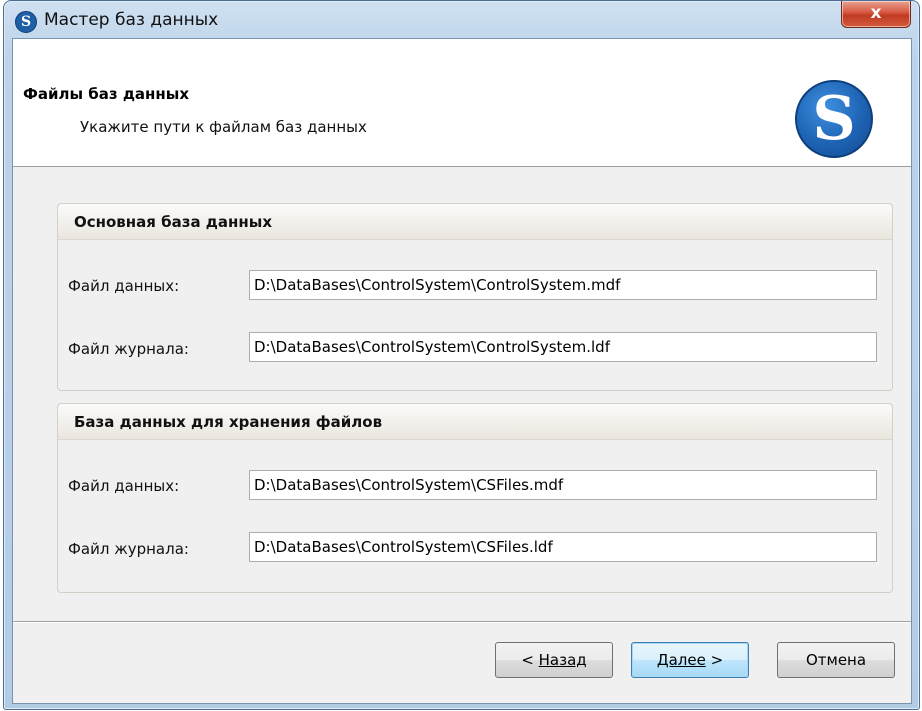 This screenshot has width=922, height=711. Describe the element at coordinates (228, 422) in the screenshot. I see `group-title: База данных для хранения файлов` at that location.